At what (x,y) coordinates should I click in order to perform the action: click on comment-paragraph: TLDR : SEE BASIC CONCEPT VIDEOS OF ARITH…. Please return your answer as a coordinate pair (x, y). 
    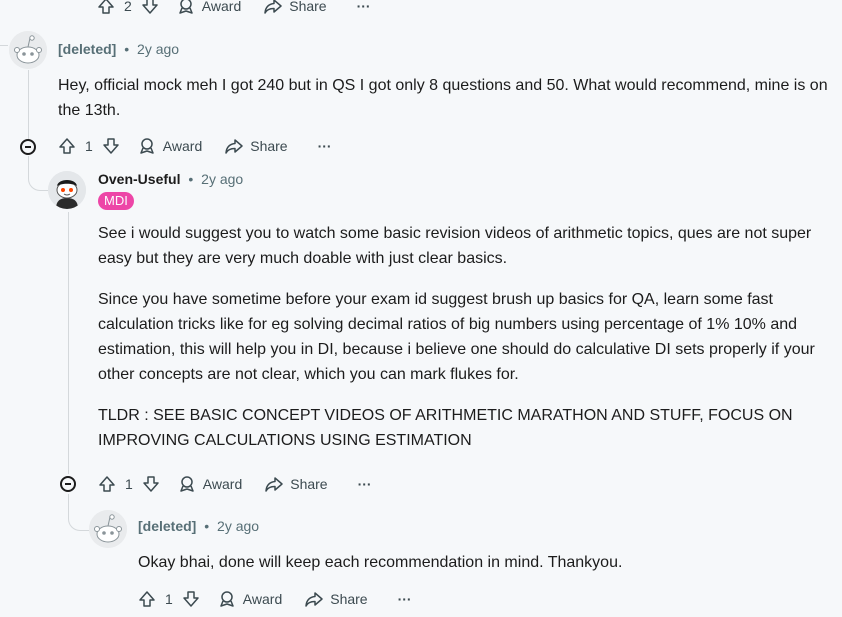
    Looking at the image, I should click on (445, 428).